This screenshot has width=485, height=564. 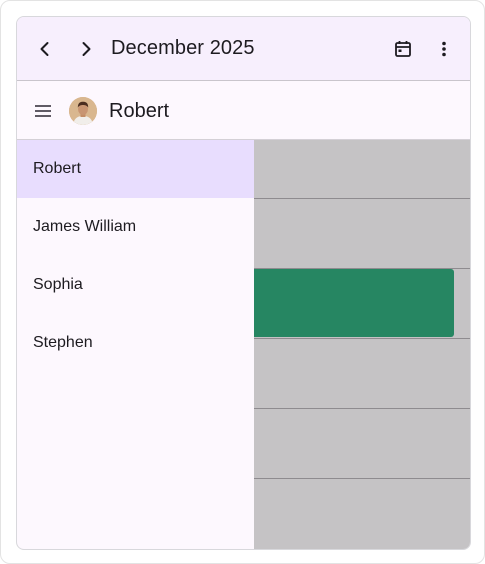 What do you see at coordinates (348, 303) in the screenshot?
I see `appointment` at bounding box center [348, 303].